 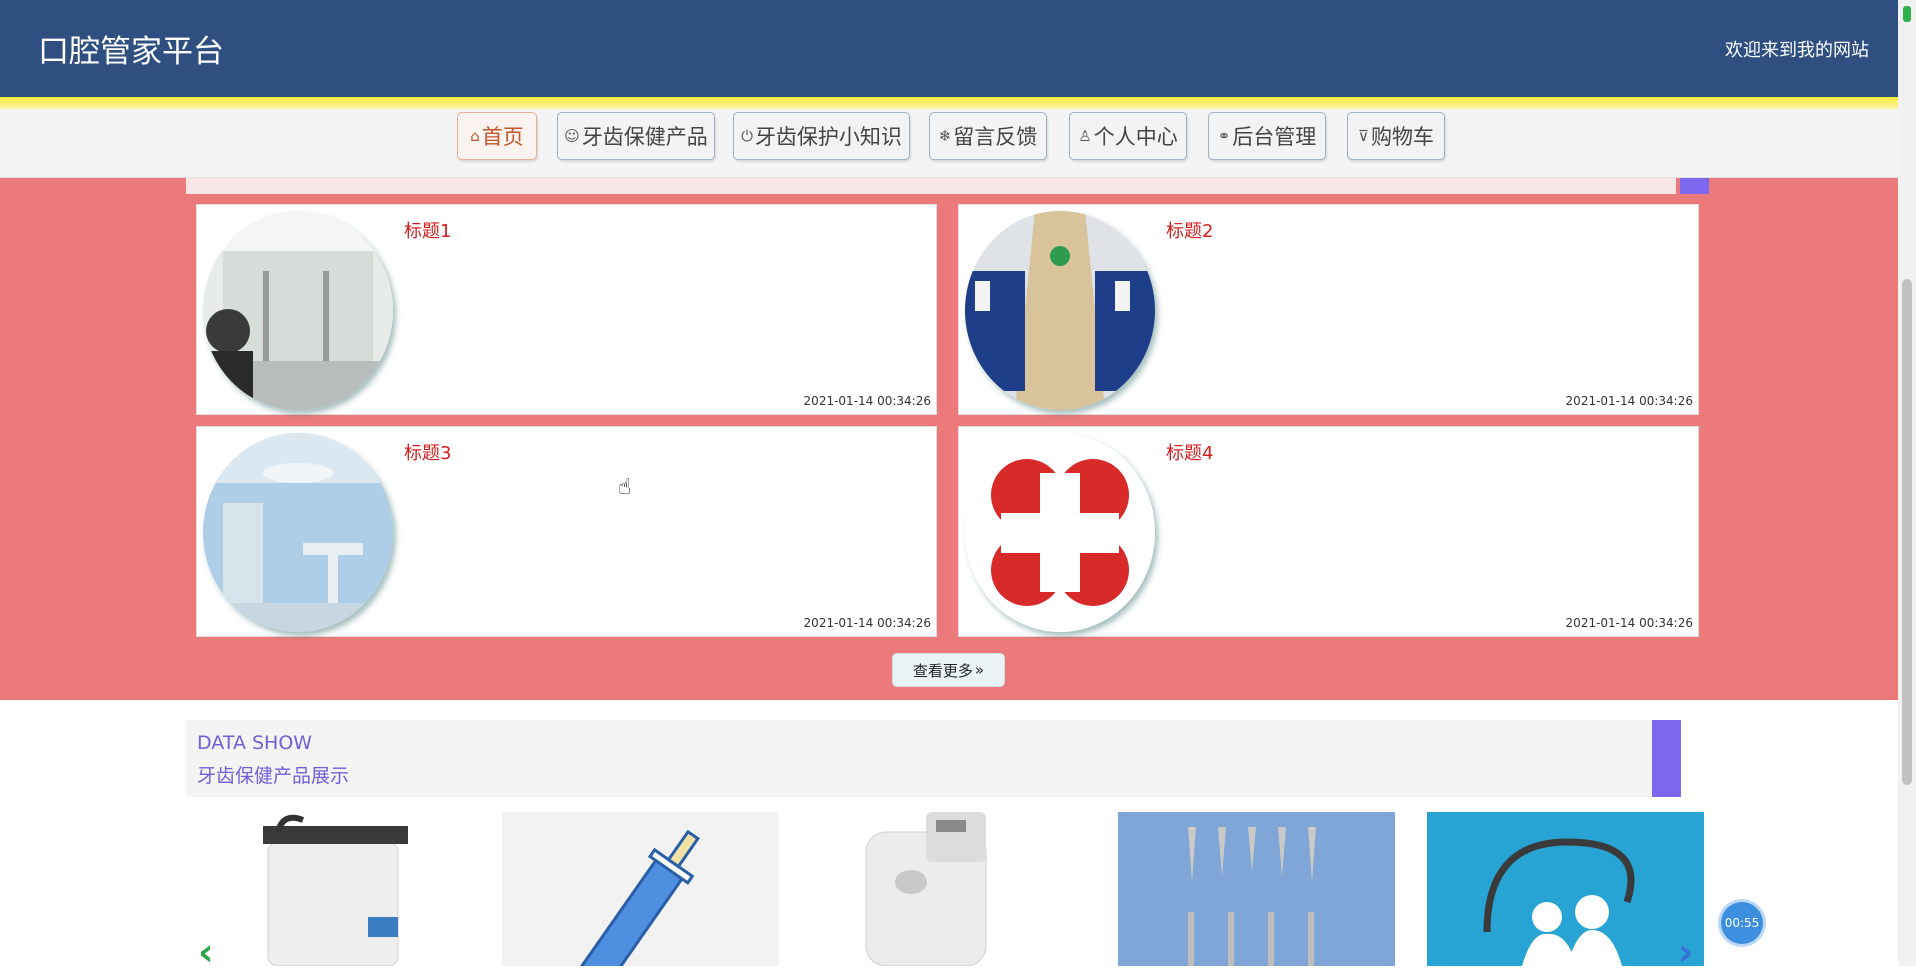 What do you see at coordinates (1274, 137) in the screenshot?
I see `nav-label: 后台管理` at bounding box center [1274, 137].